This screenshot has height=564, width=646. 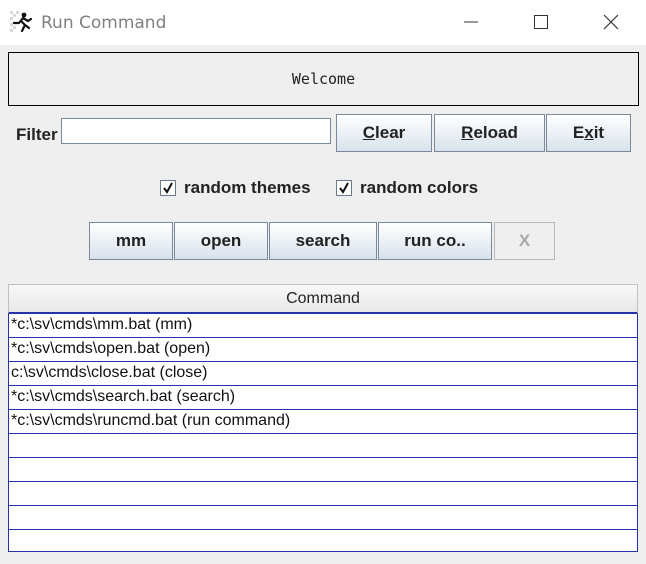 I want to click on close-icon, so click(x=611, y=22).